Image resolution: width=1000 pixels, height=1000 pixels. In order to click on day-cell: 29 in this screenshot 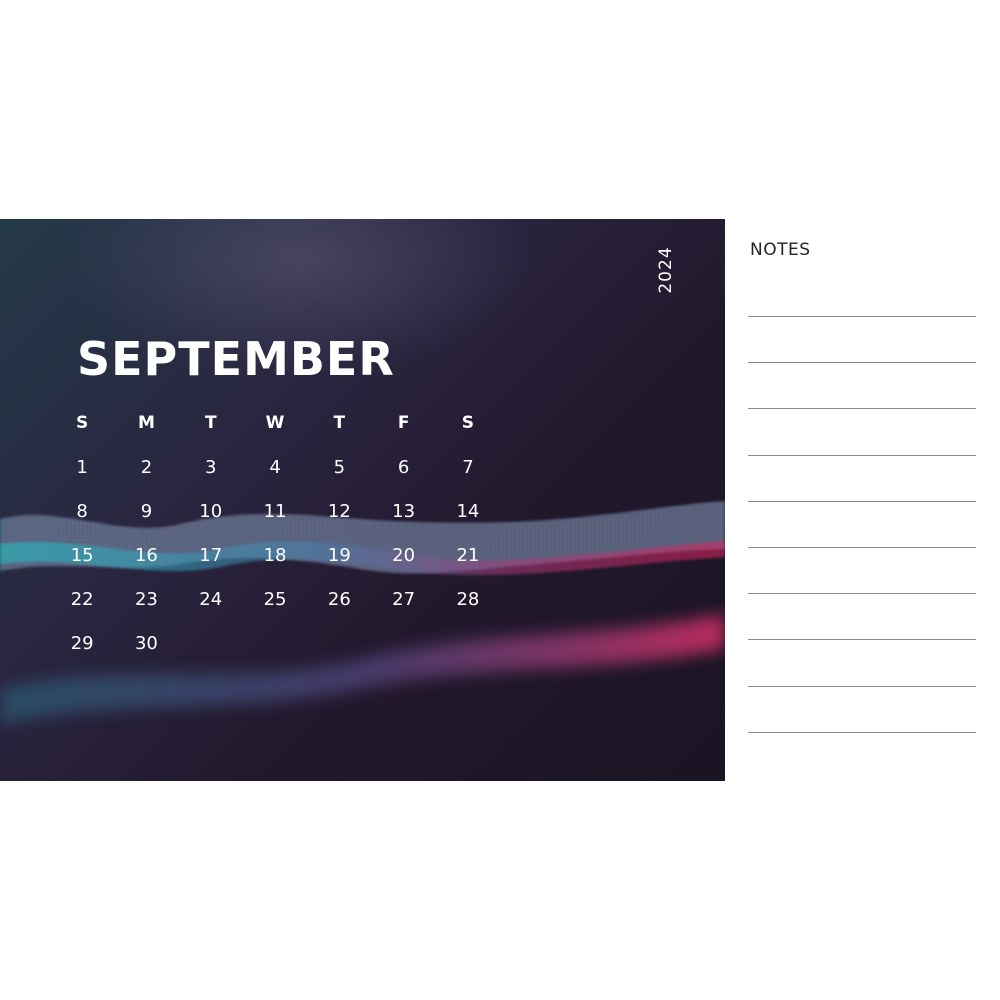, I will do `click(82, 643)`.